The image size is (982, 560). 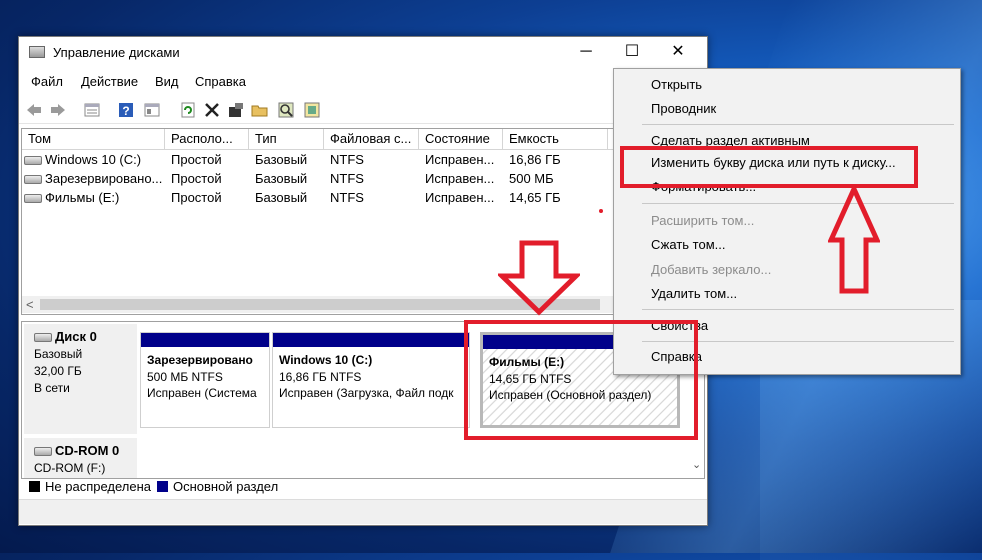 What do you see at coordinates (363, 110) in the screenshot?
I see `toolbar: ?` at bounding box center [363, 110].